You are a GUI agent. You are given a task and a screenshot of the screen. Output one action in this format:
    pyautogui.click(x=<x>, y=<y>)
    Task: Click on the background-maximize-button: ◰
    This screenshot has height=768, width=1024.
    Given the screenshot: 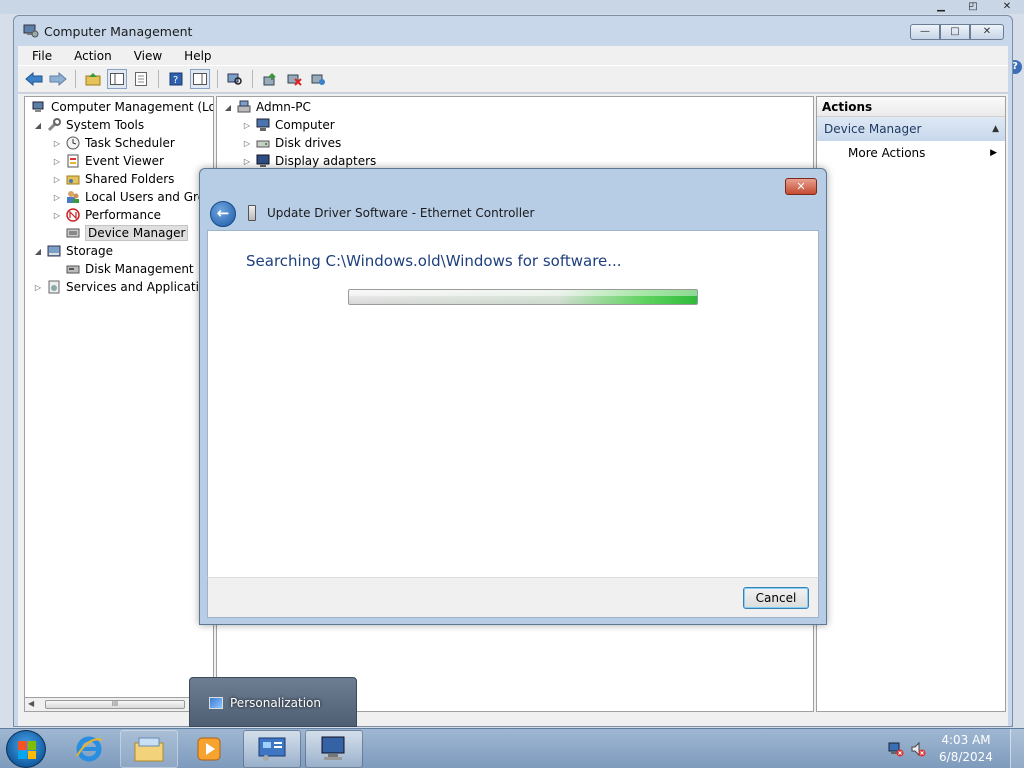 What is the action you would take?
    pyautogui.click(x=973, y=7)
    